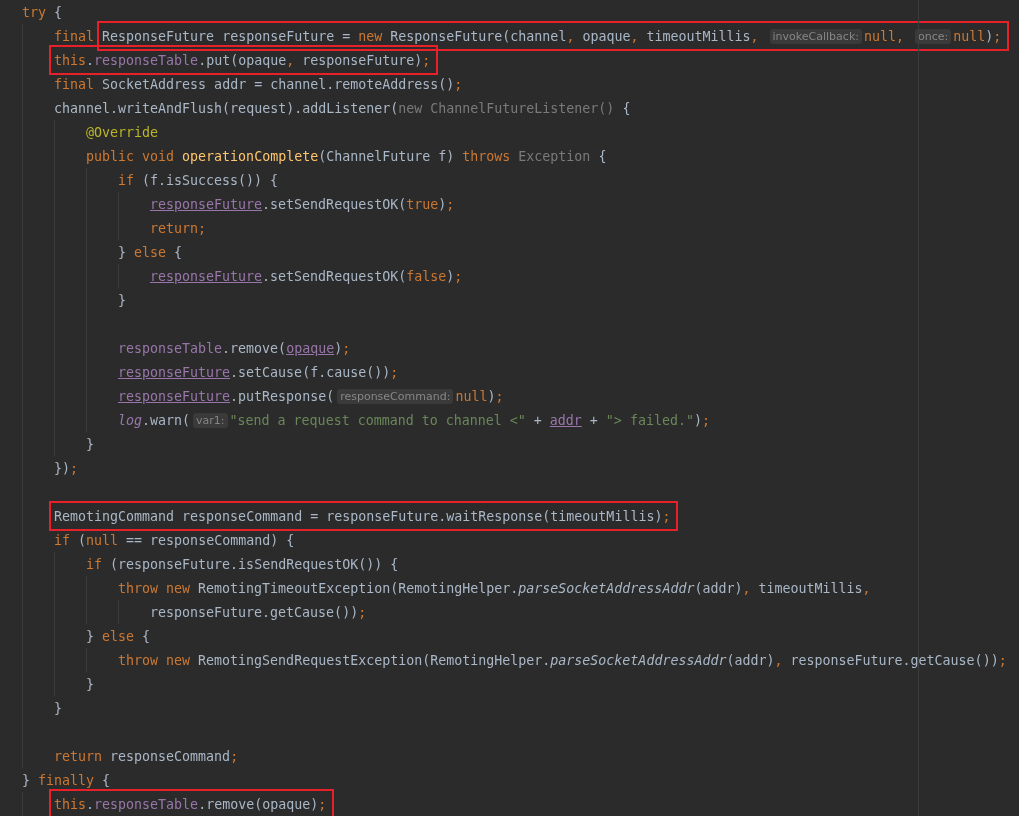 The width and height of the screenshot is (1019, 816). Describe the element at coordinates (258, 612) in the screenshot. I see `code-text: responseFuture.getCause());` at that location.